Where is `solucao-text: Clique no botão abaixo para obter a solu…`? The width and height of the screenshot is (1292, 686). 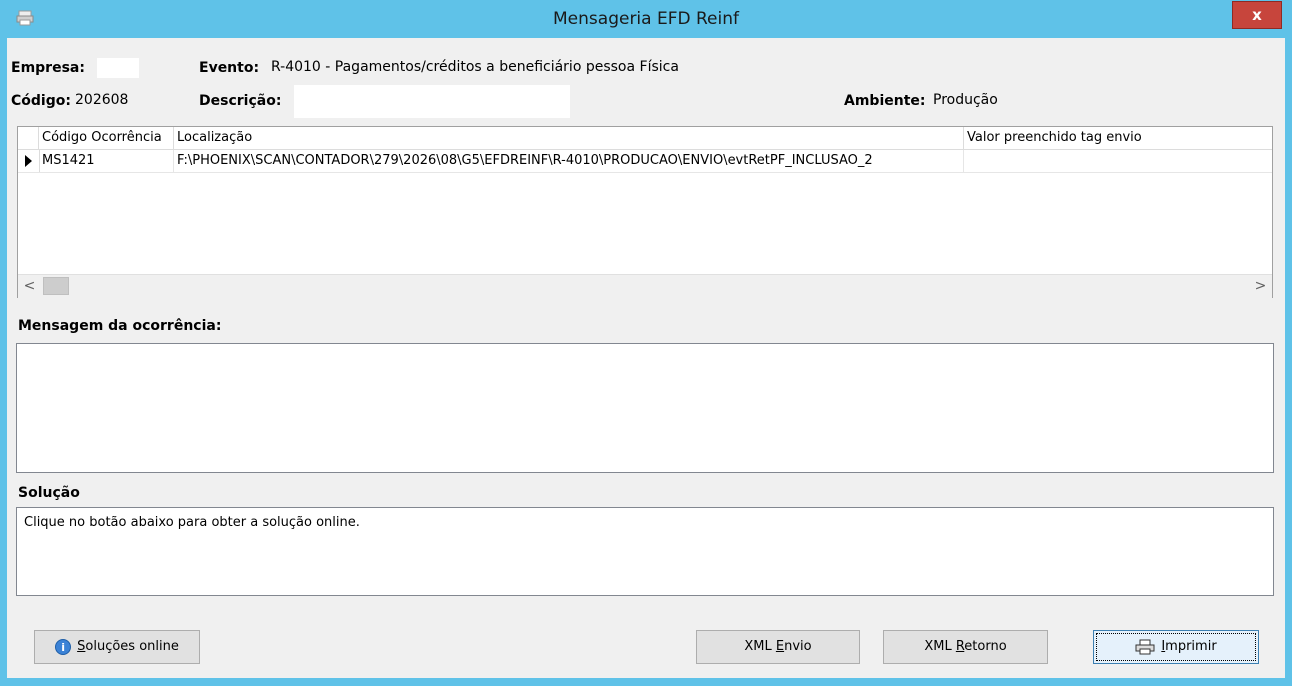 solucao-text: Clique no botão abaixo para obter a solu… is located at coordinates (192, 522).